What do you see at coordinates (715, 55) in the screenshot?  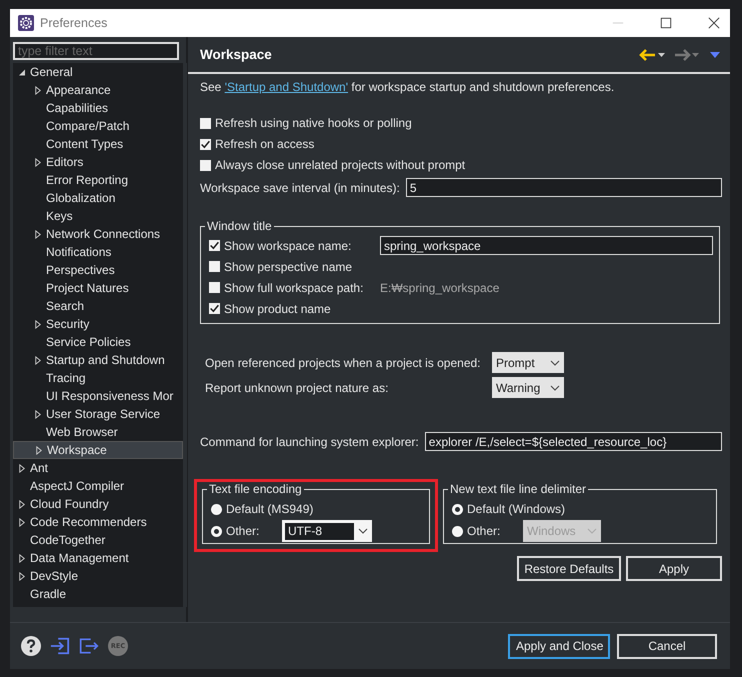 I see `view-menu-icon` at bounding box center [715, 55].